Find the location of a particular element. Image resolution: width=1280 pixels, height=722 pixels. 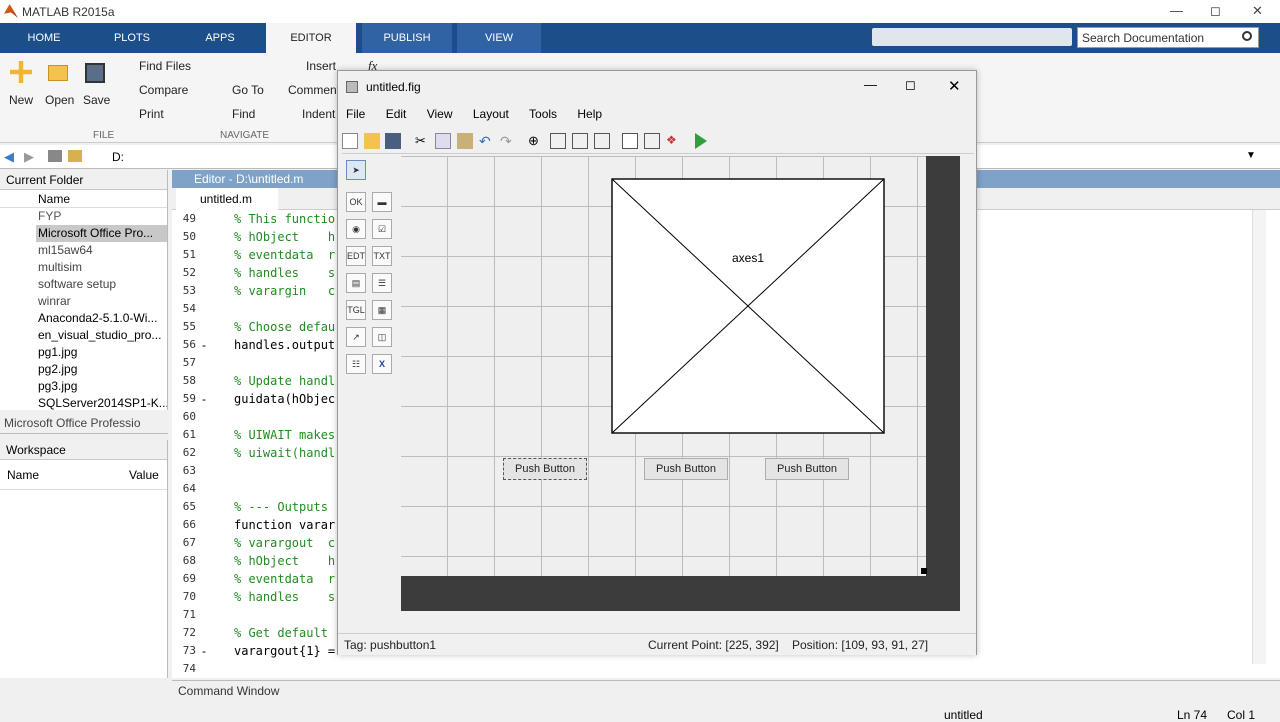

editor-scrollbar is located at coordinates (1259, 437).